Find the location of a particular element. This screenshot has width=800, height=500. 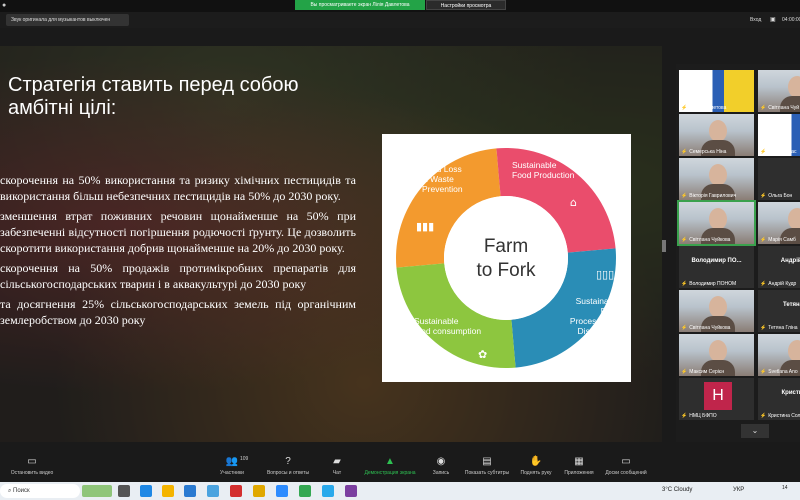

chrome-icon is located at coordinates (259, 491).